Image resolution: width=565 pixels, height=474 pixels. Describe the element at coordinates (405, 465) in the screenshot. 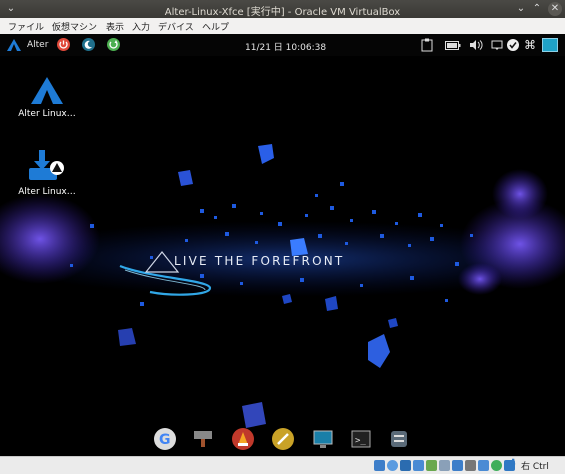

I see `audio-icon` at that location.